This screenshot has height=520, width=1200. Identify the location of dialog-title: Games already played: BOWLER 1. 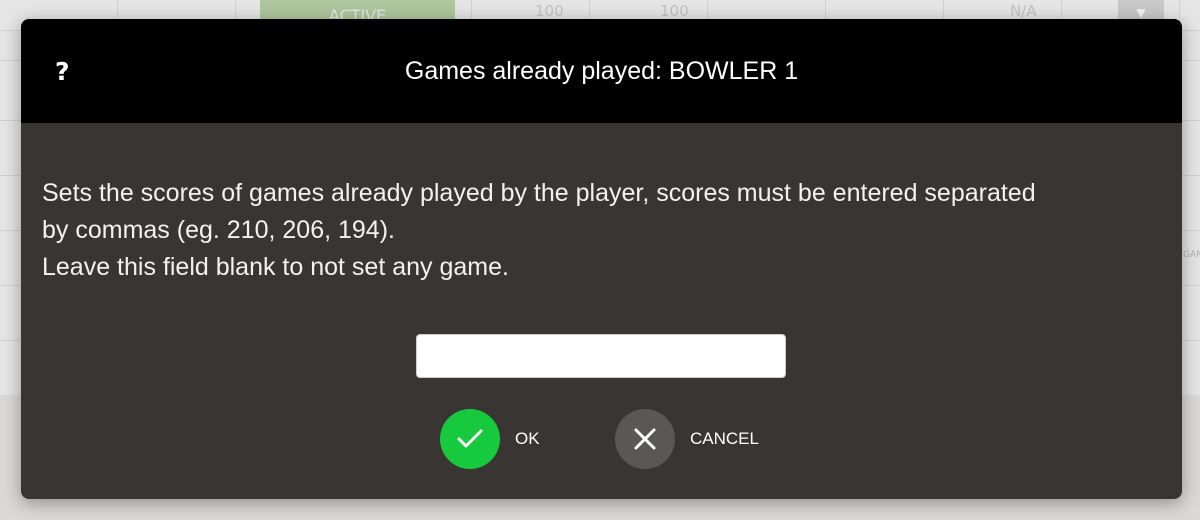
(601, 71).